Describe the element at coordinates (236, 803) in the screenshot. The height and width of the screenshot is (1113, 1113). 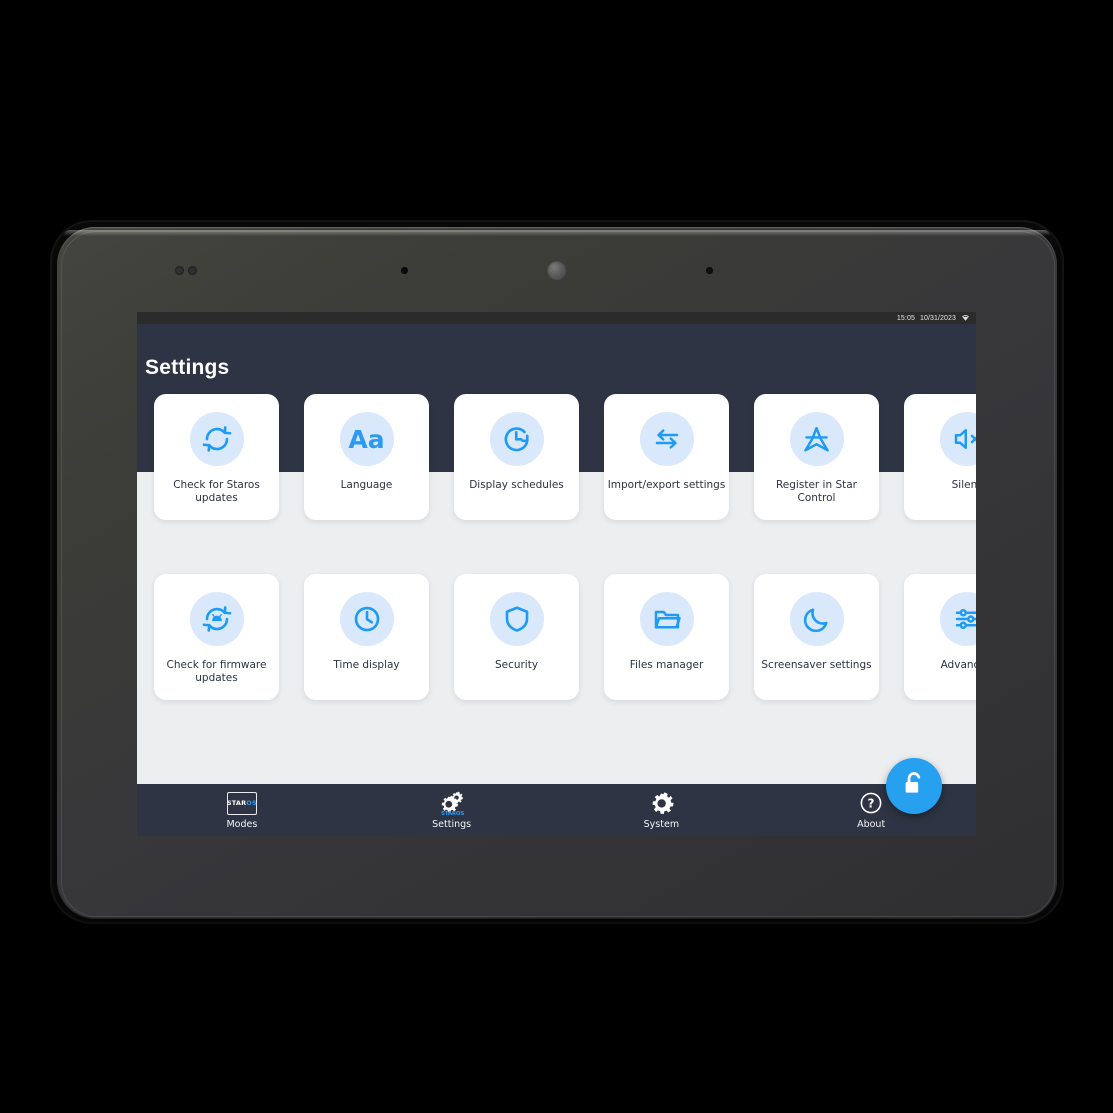
I see `staros-logo-part1: STAR` at that location.